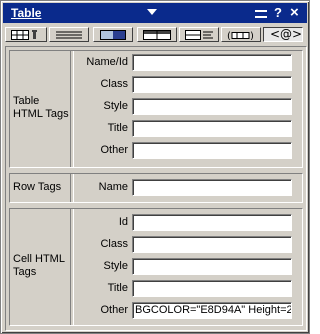 The width and height of the screenshot is (320, 334). Describe the element at coordinates (39, 265) in the screenshot. I see `group-label: Cell HTML Tags` at that location.